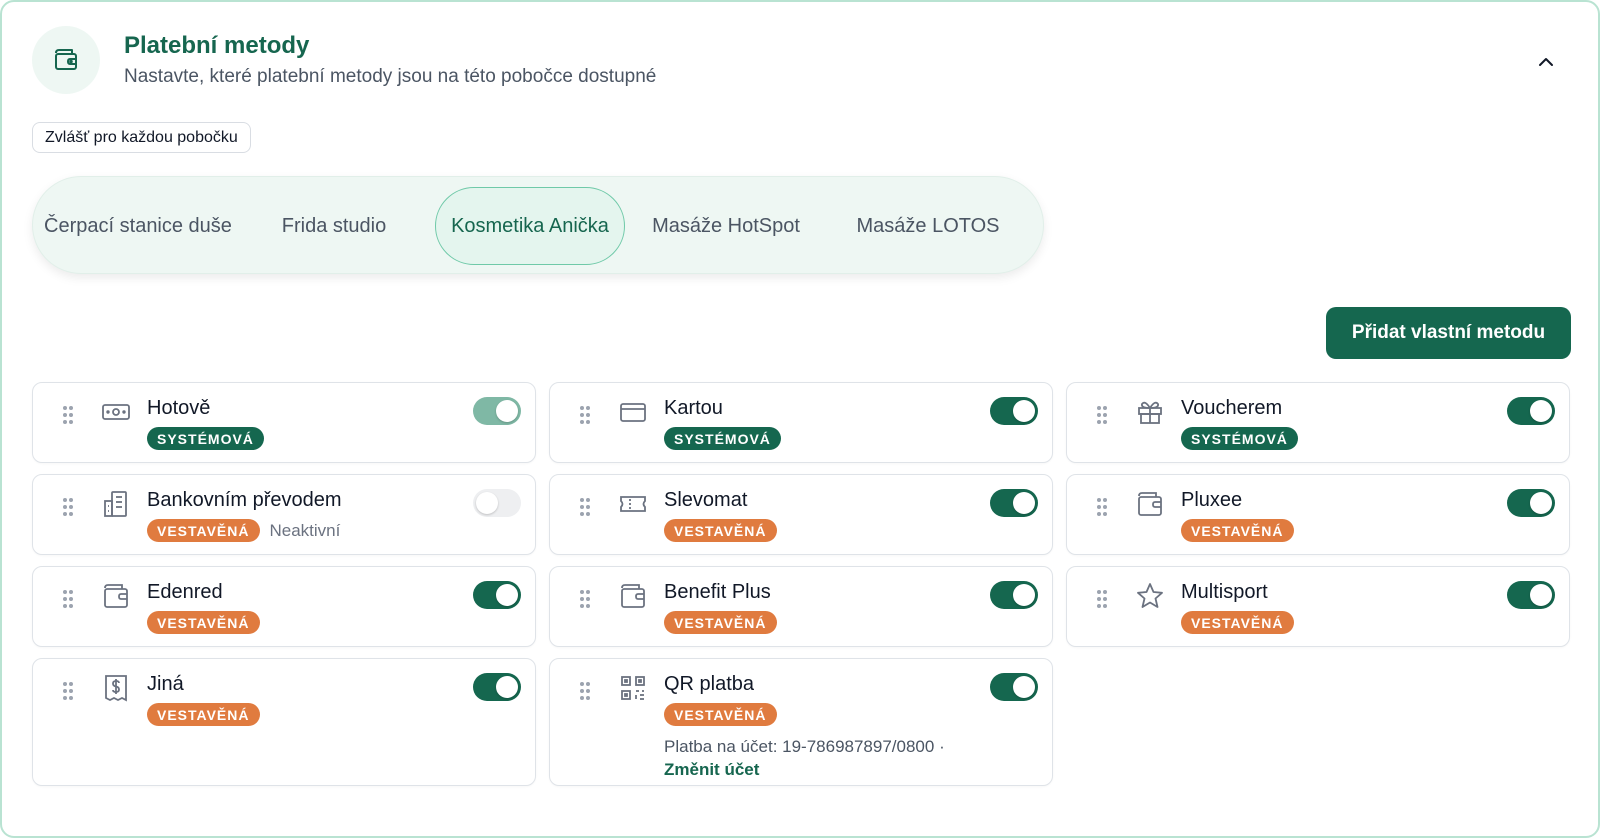  I want to click on method-card-cash: Hotově SYSTÉMOVÁ, so click(284, 422).